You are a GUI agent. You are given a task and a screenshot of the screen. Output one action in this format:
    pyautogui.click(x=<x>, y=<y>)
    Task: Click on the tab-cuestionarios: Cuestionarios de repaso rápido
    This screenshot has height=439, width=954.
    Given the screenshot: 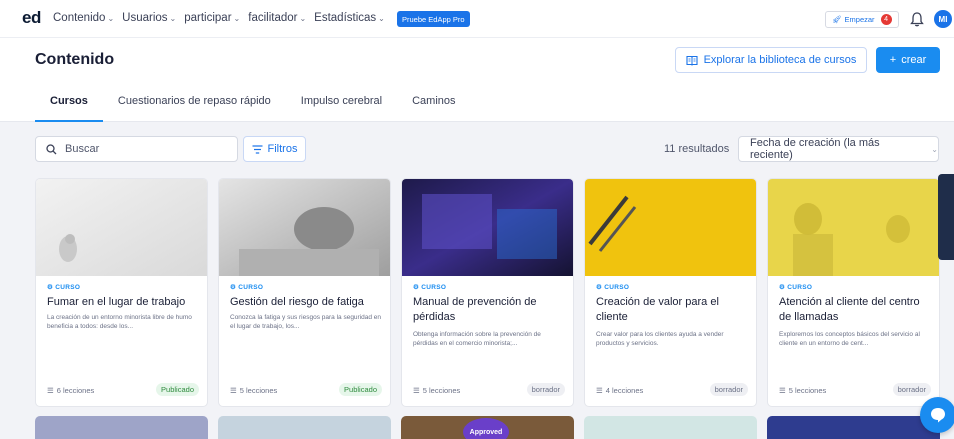 What is the action you would take?
    pyautogui.click(x=194, y=104)
    